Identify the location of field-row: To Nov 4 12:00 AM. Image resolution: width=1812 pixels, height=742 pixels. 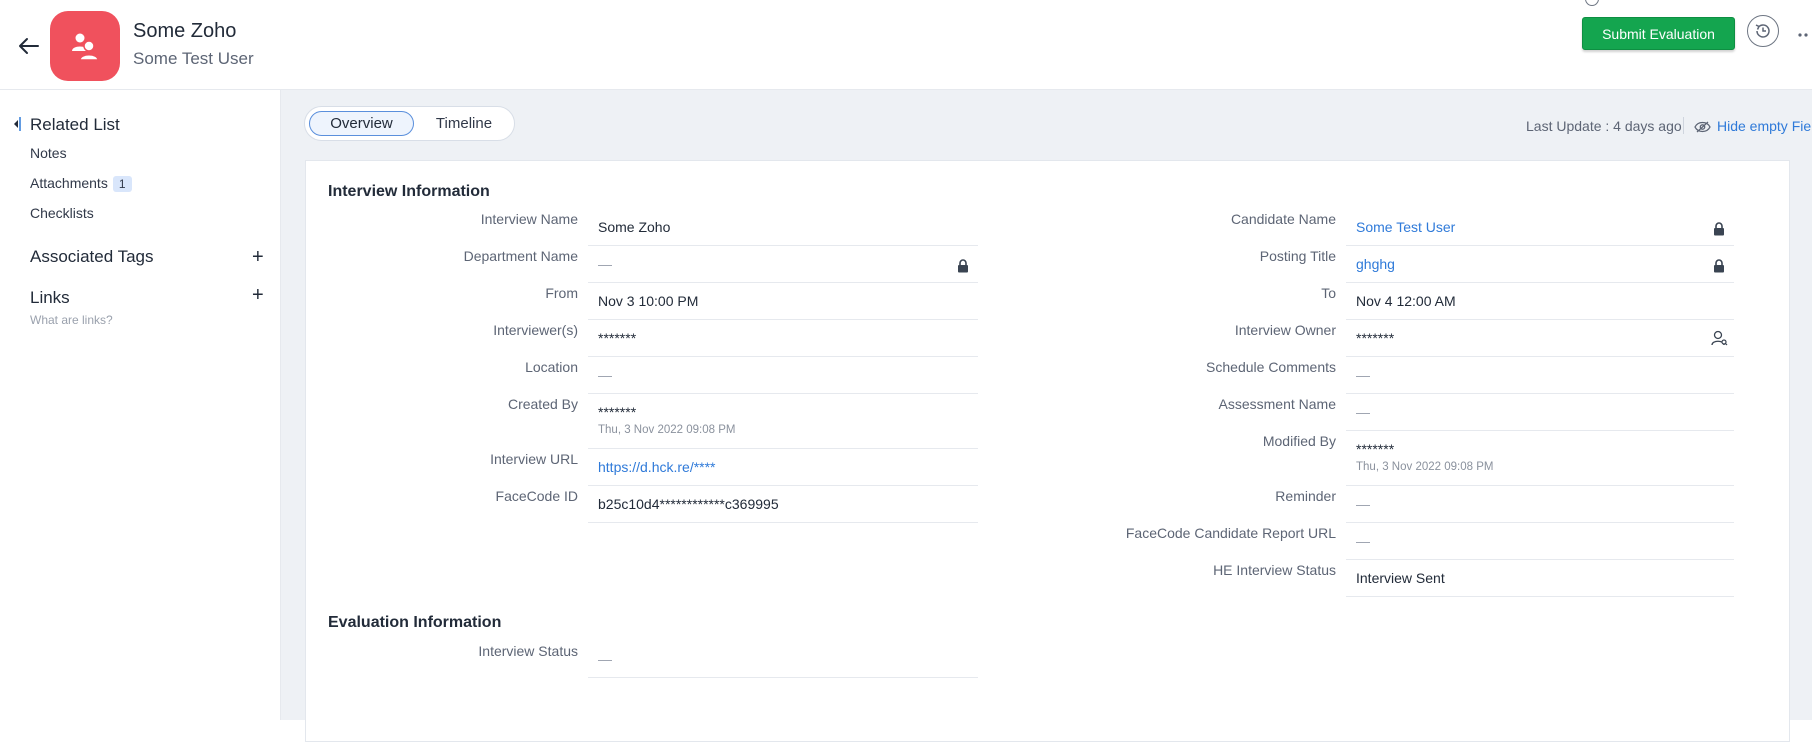
(1370, 301).